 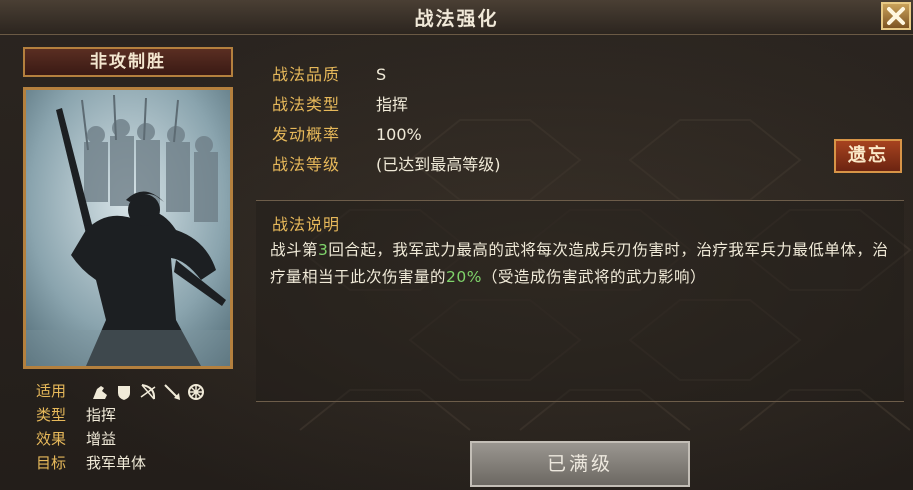 What do you see at coordinates (101, 415) in the screenshot?
I see `type-value: 指挥` at bounding box center [101, 415].